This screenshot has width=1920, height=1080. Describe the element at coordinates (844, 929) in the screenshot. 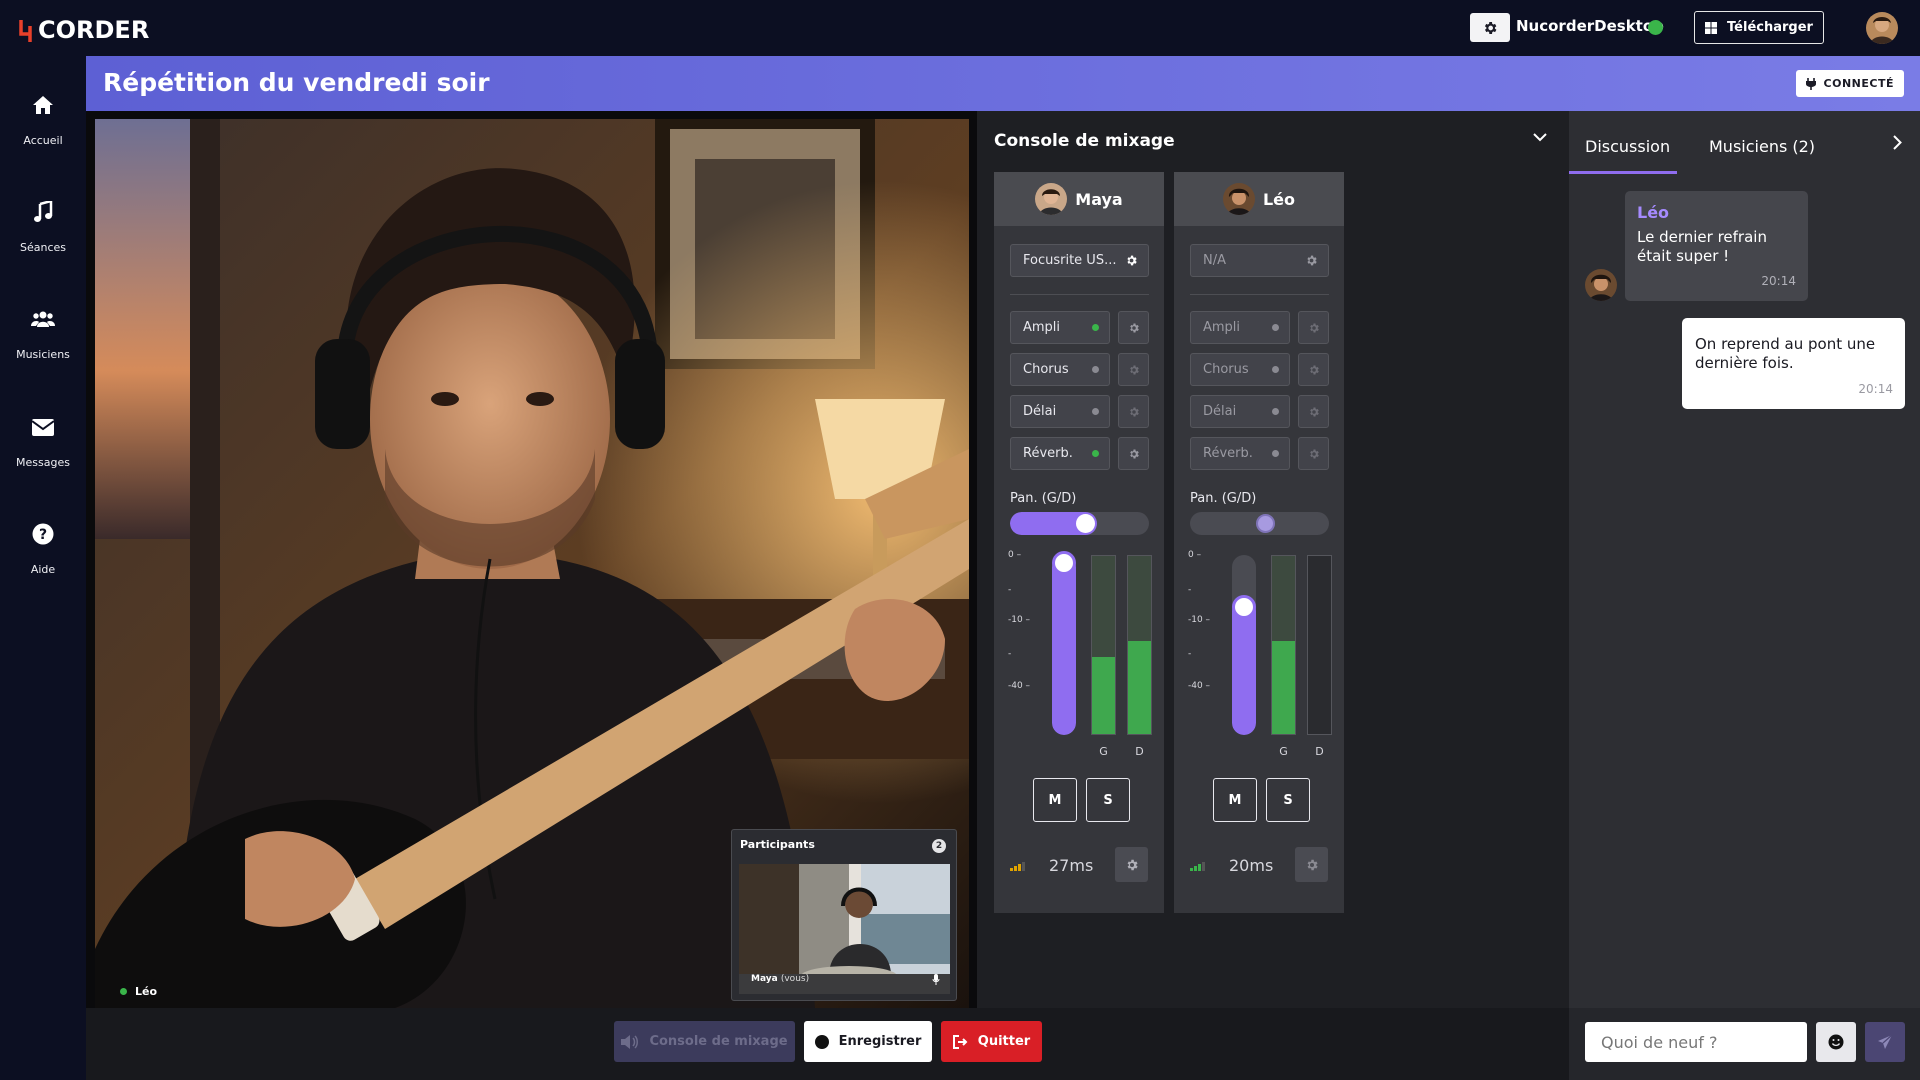

I see `participant-thumbnail: Maya (vous)` at that location.